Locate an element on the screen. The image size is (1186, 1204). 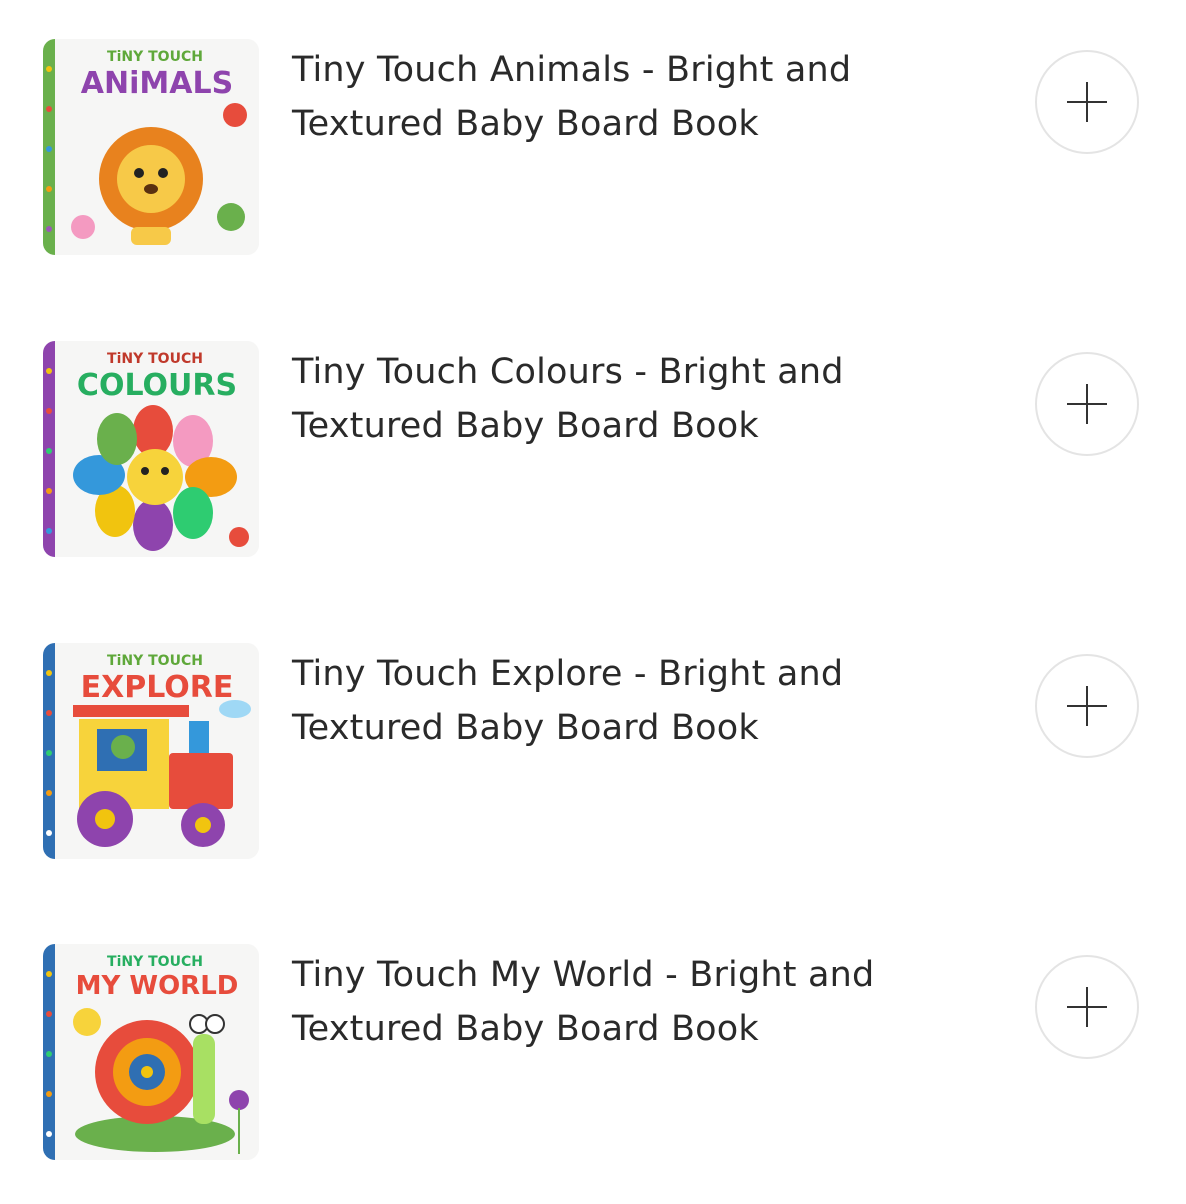
svg-text: ANiMALS is located at coordinates (157, 83).